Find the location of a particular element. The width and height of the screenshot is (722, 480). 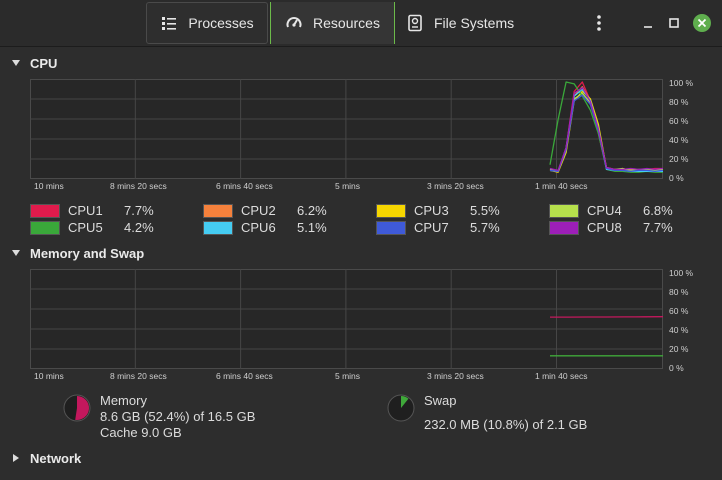

legend-label: CPU7 is located at coordinates (431, 227).